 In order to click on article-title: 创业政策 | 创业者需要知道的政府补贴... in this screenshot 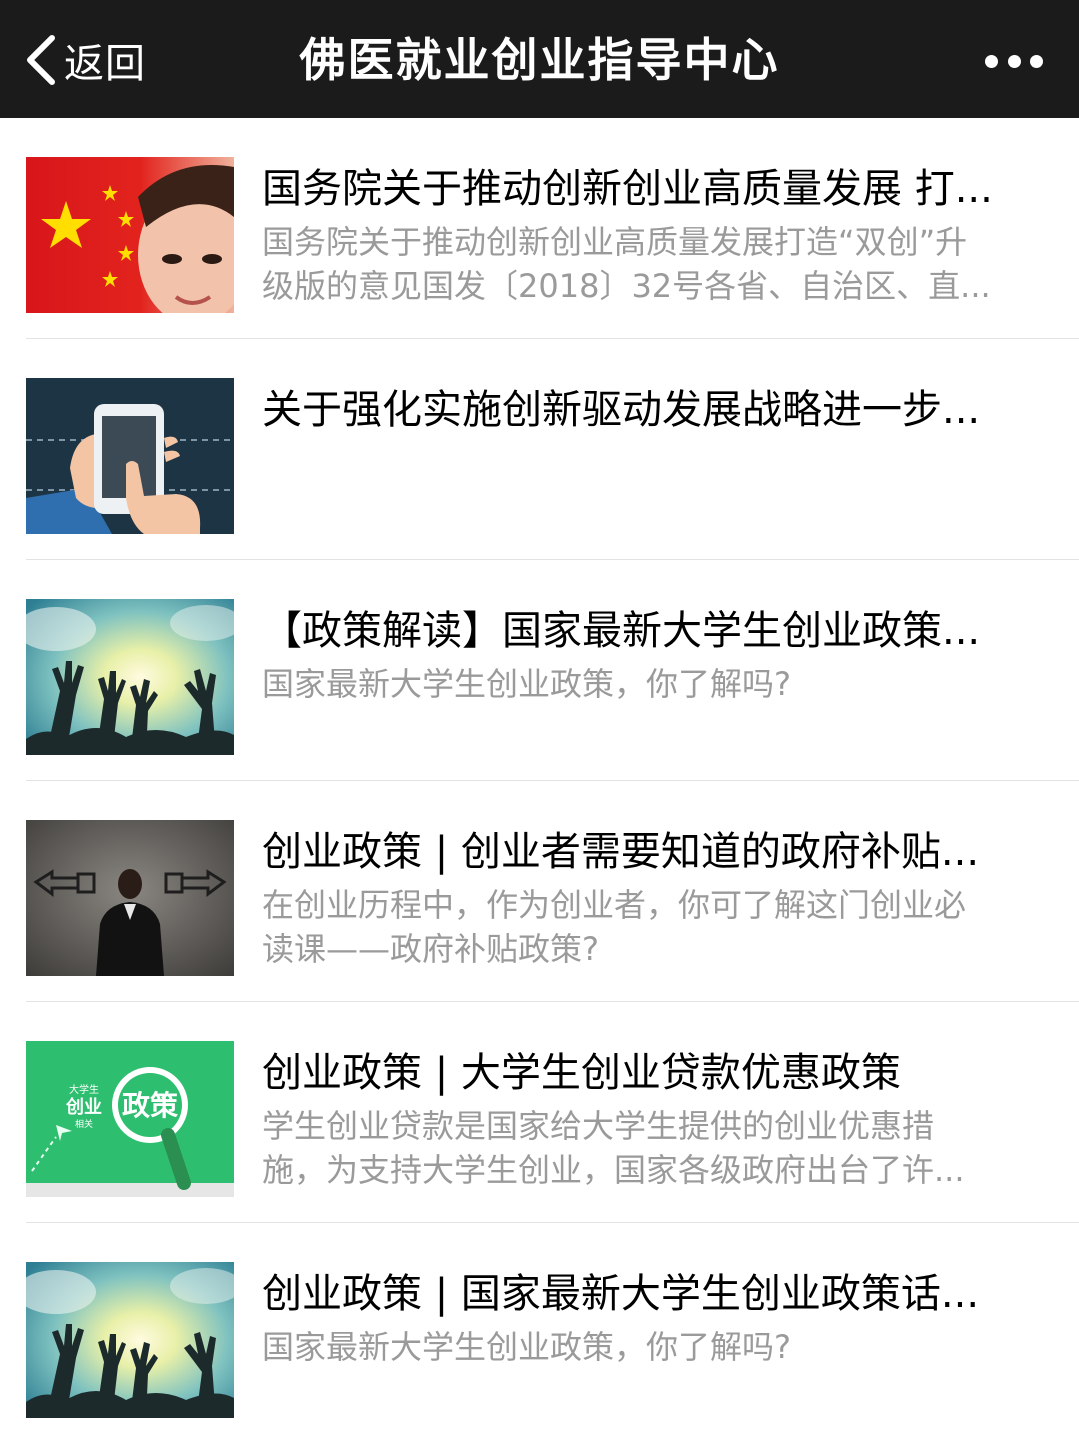, I will do `click(621, 852)`.